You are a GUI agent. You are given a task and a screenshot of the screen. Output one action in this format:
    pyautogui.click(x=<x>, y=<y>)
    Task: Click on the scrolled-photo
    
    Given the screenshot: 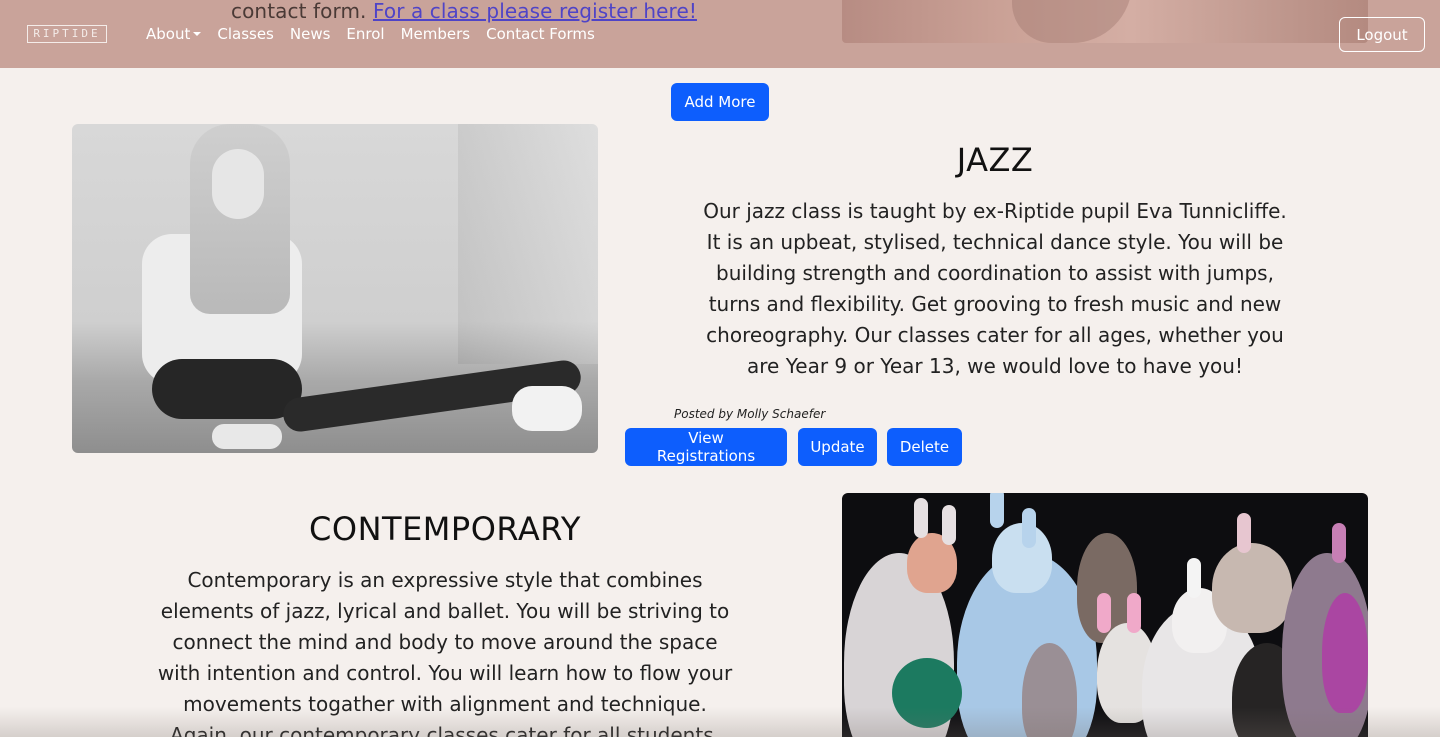 What is the action you would take?
    pyautogui.click(x=1105, y=21)
    